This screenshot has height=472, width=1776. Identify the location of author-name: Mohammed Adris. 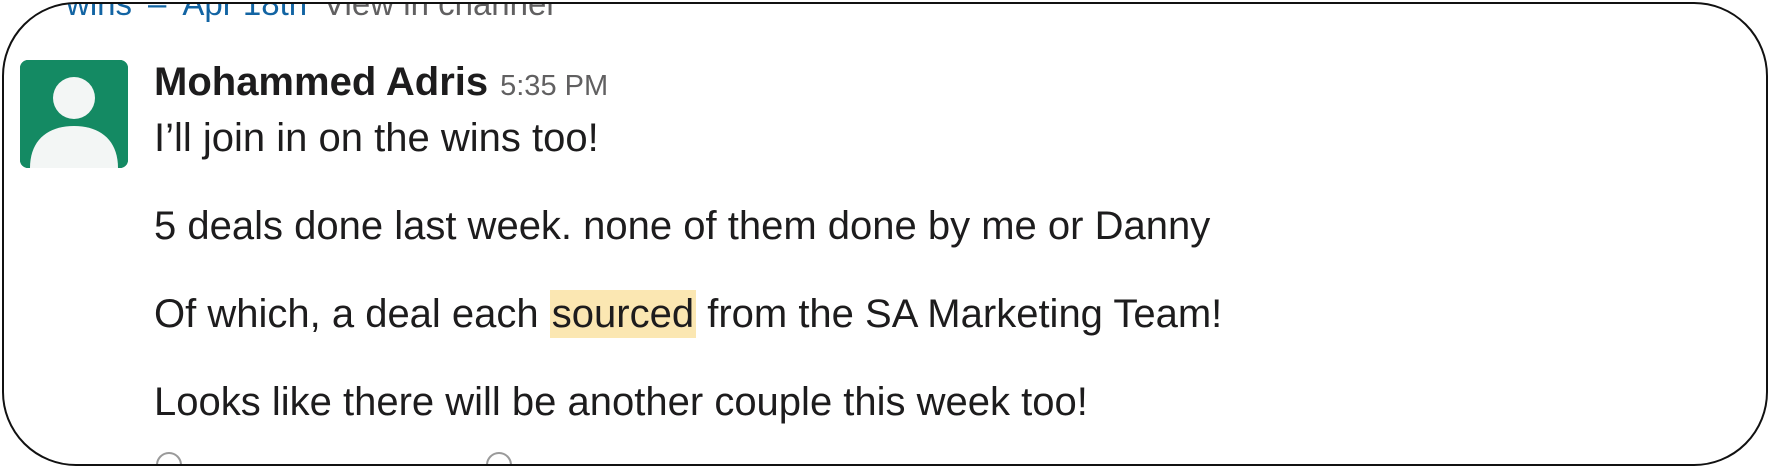
(321, 82).